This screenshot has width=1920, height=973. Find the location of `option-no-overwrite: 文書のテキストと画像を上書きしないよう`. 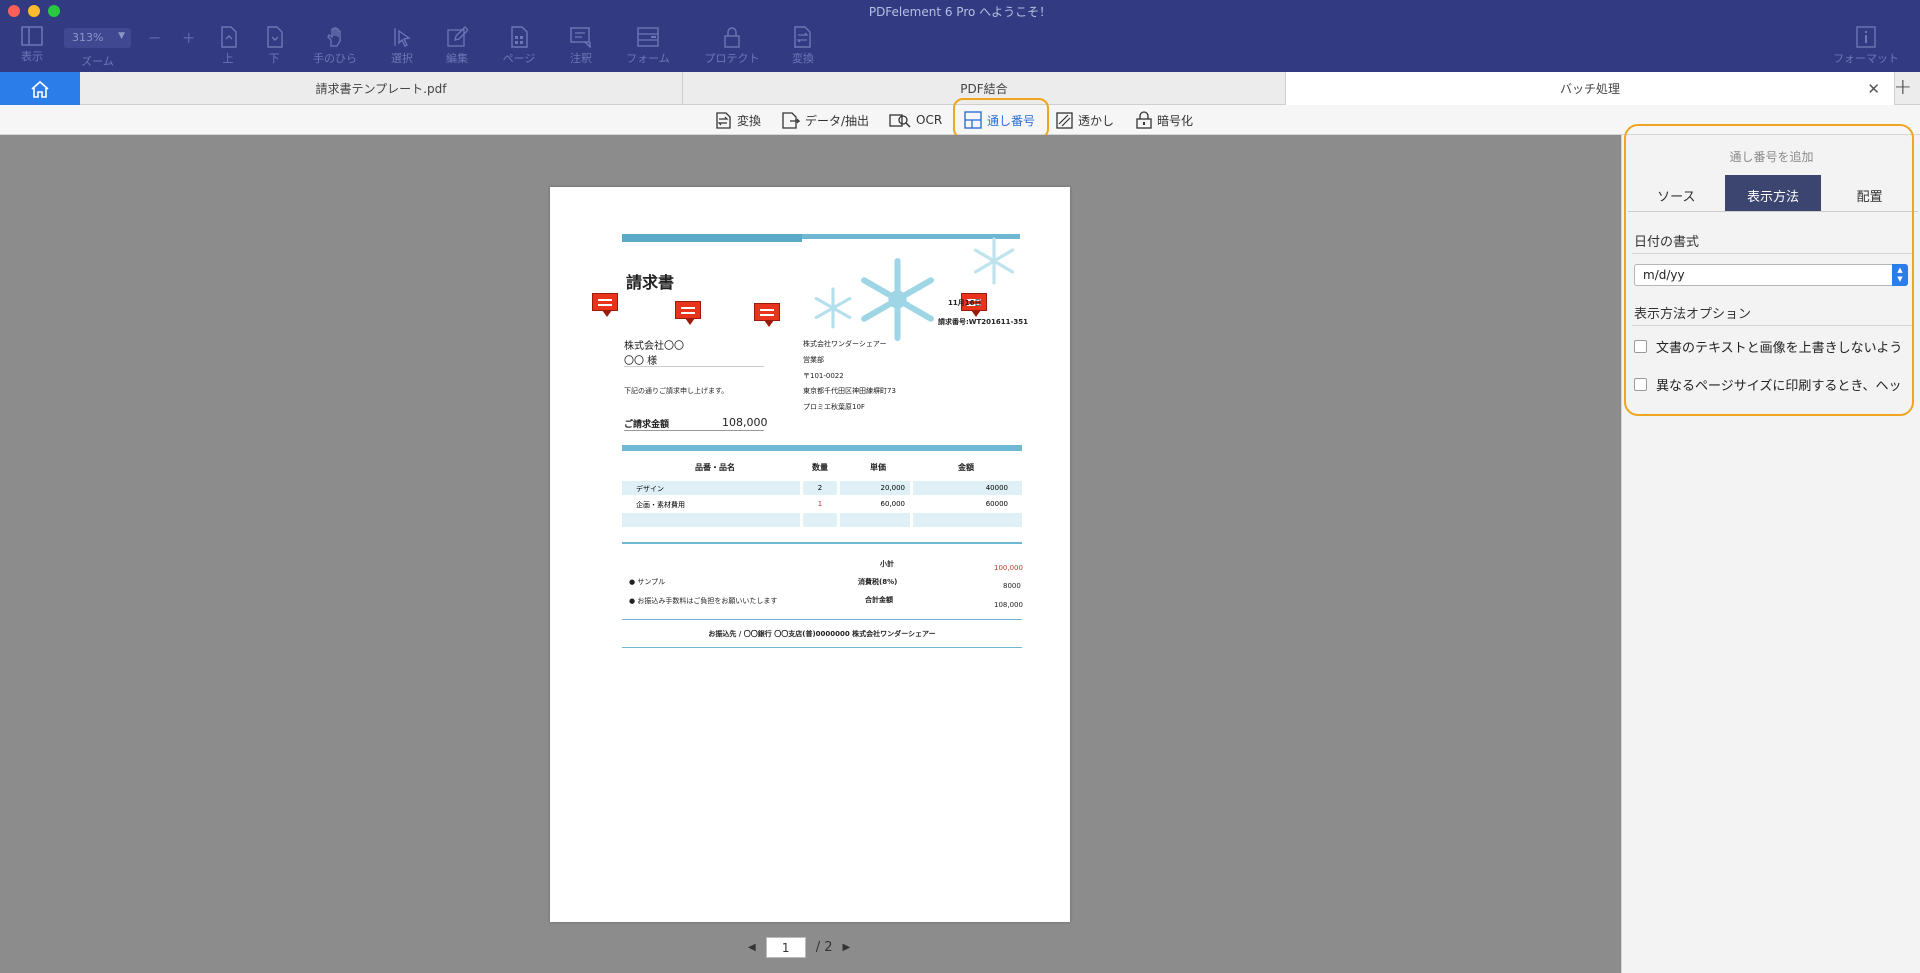

option-no-overwrite: 文書のテキストと画像を上書きしないよう is located at coordinates (1774, 346).